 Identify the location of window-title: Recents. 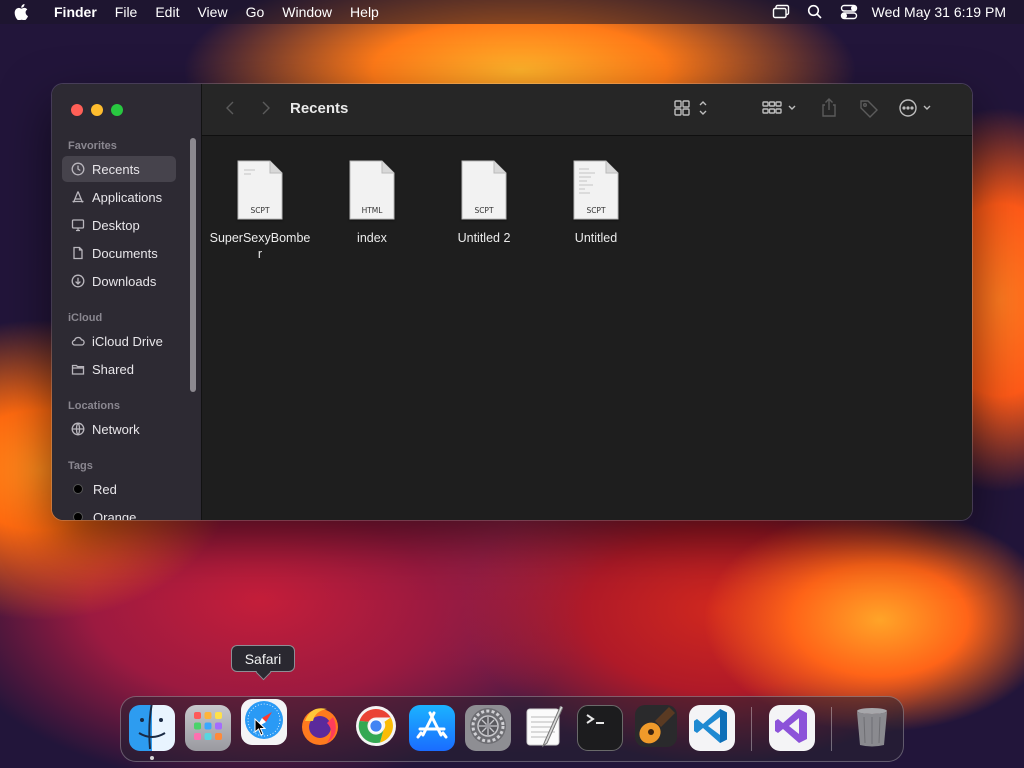
(319, 108).